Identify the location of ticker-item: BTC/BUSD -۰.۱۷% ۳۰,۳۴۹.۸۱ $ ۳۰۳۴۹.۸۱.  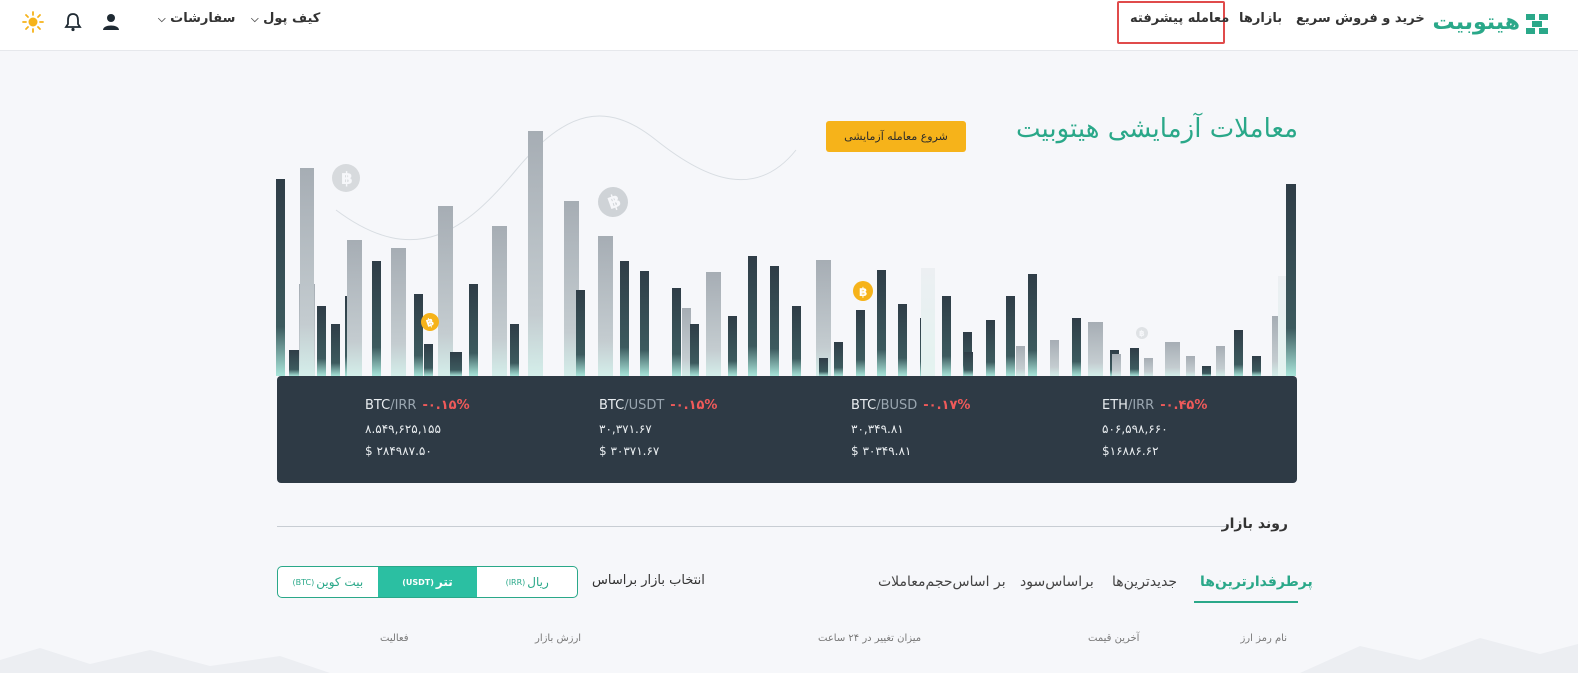
(910, 428).